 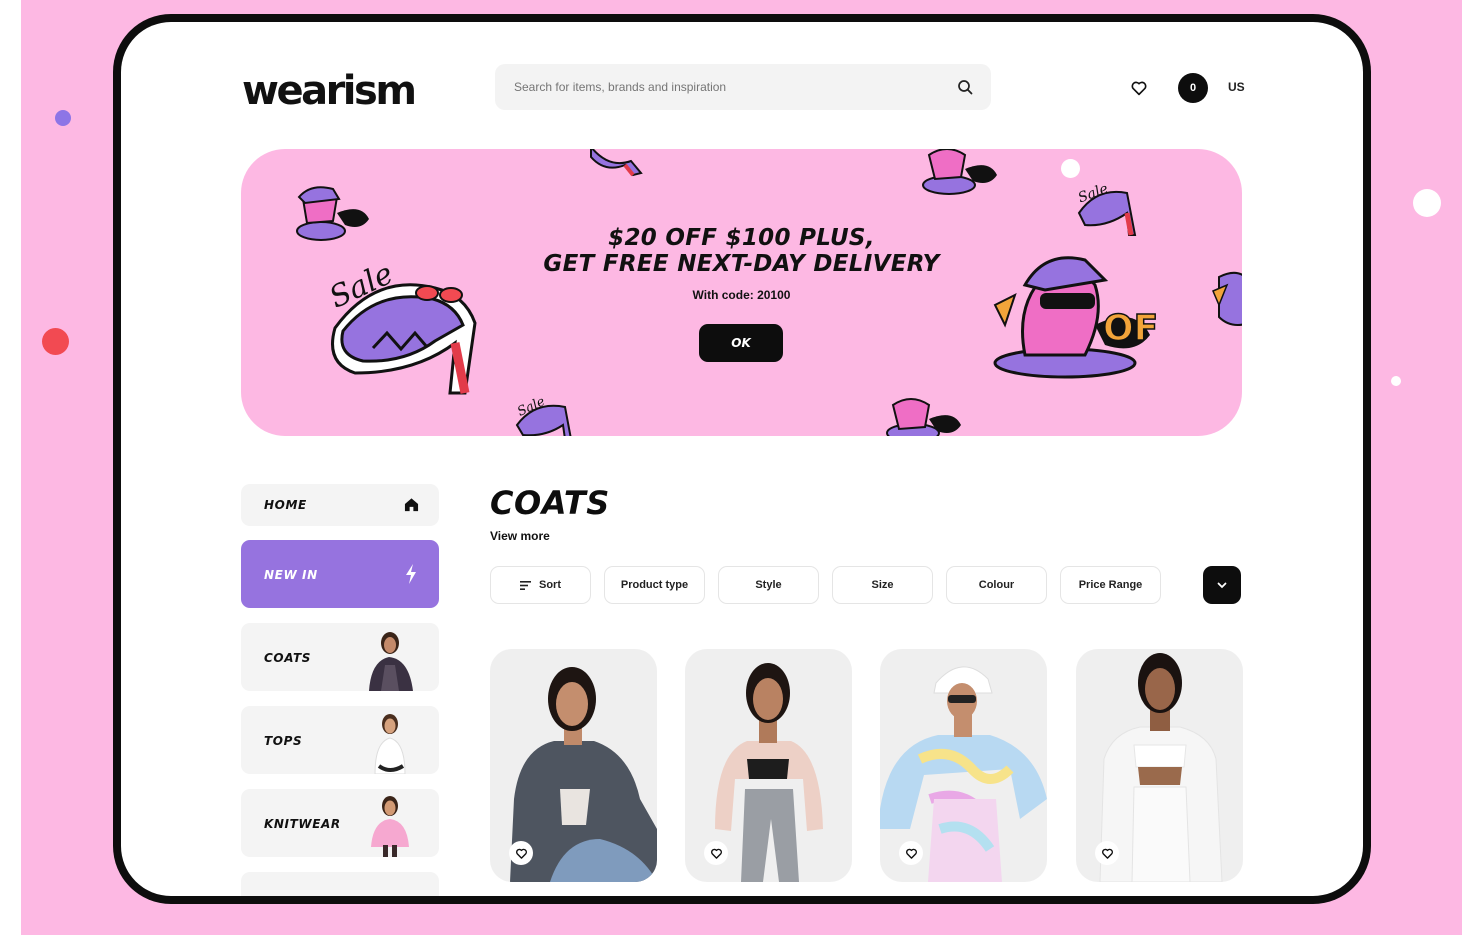 What do you see at coordinates (390, 826) in the screenshot?
I see `knitwear-thumbnail` at bounding box center [390, 826].